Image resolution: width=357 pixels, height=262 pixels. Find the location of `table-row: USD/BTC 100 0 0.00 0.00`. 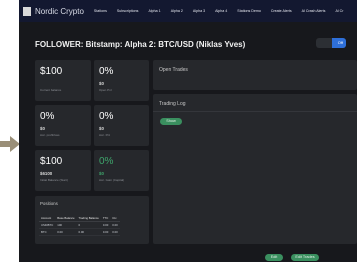

table-row: USD/BTC 100 0 0.00 0.00 is located at coordinates (79, 225).